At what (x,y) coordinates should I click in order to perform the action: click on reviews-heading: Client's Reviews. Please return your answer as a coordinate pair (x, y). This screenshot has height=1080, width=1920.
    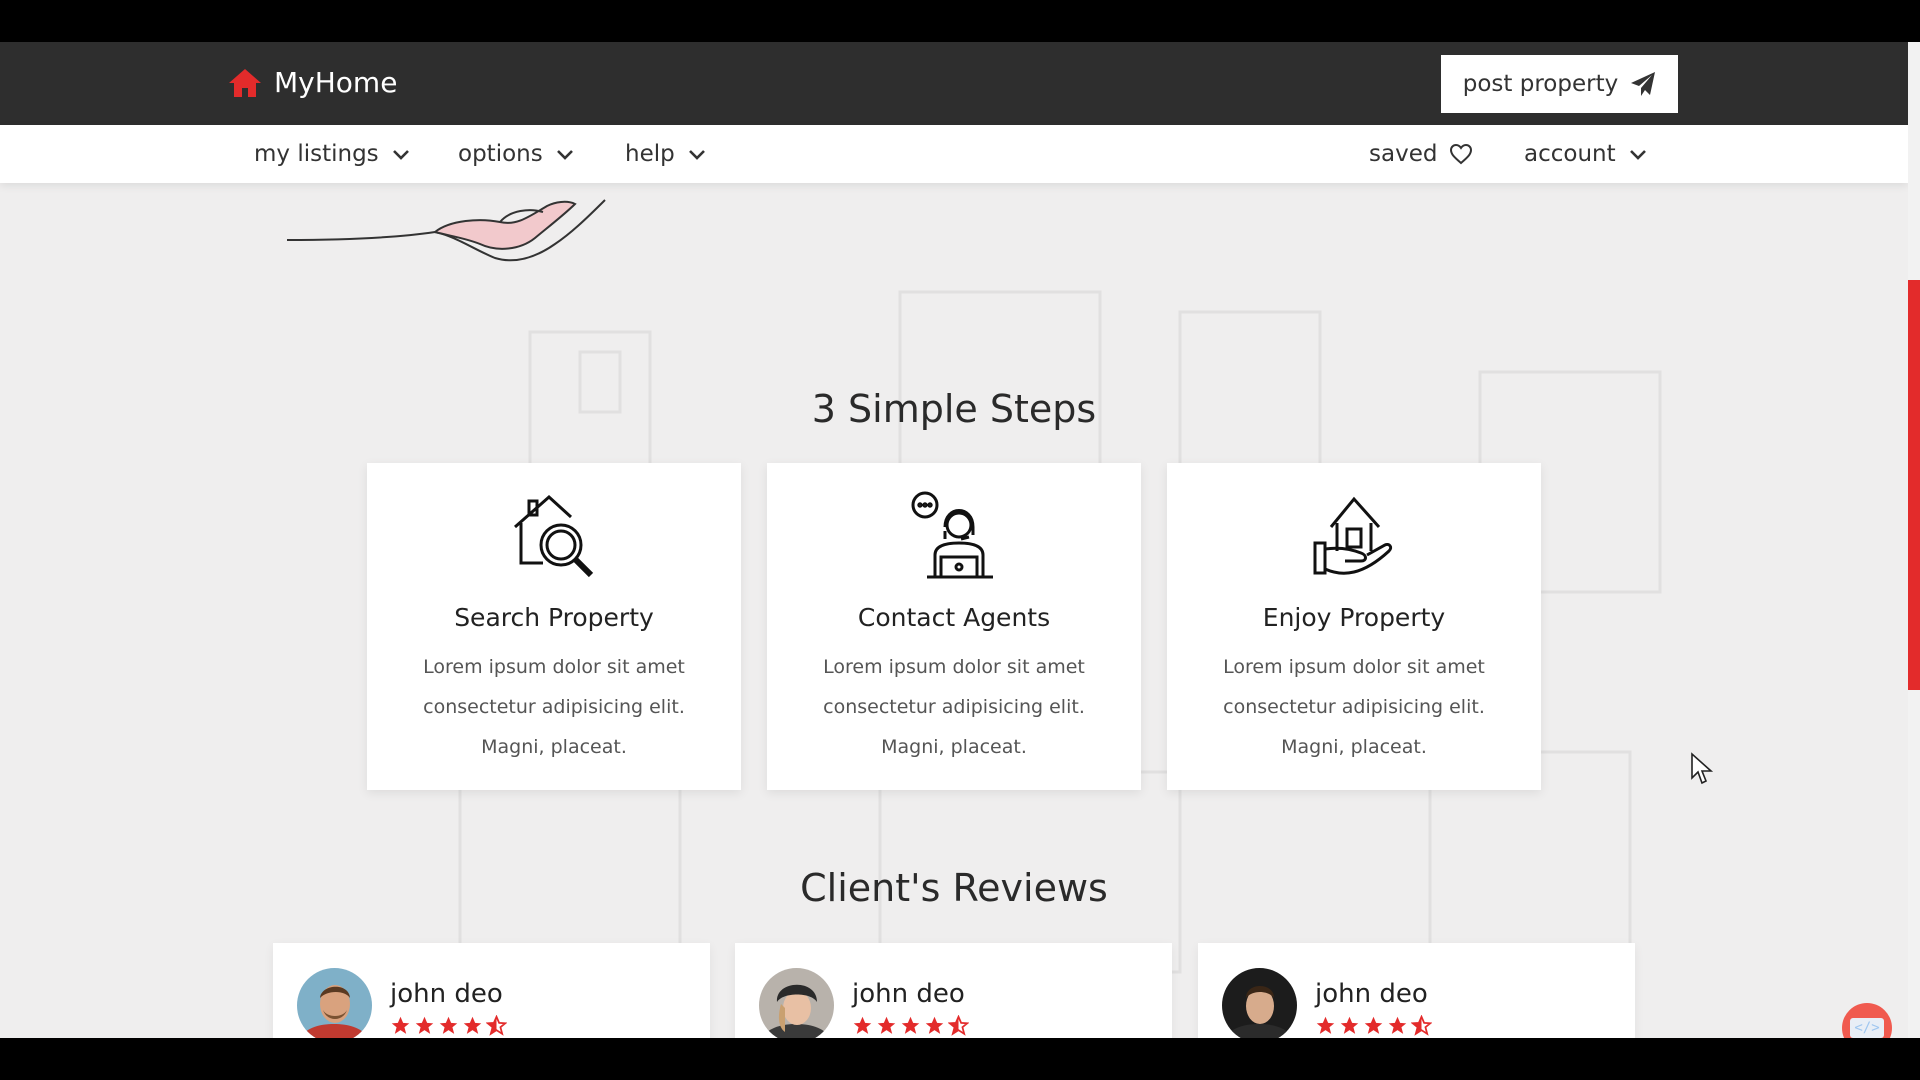
    Looking at the image, I should click on (954, 888).